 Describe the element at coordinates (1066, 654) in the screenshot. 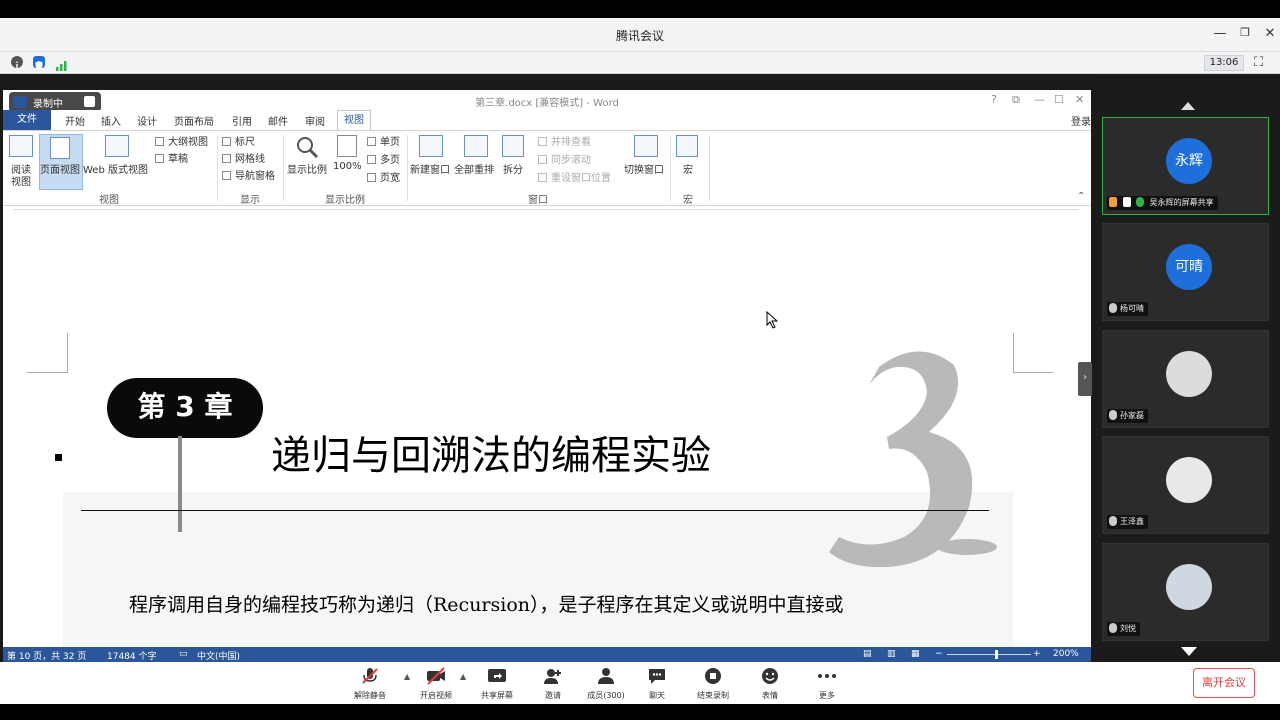

I see `zoom-level: 200%` at that location.